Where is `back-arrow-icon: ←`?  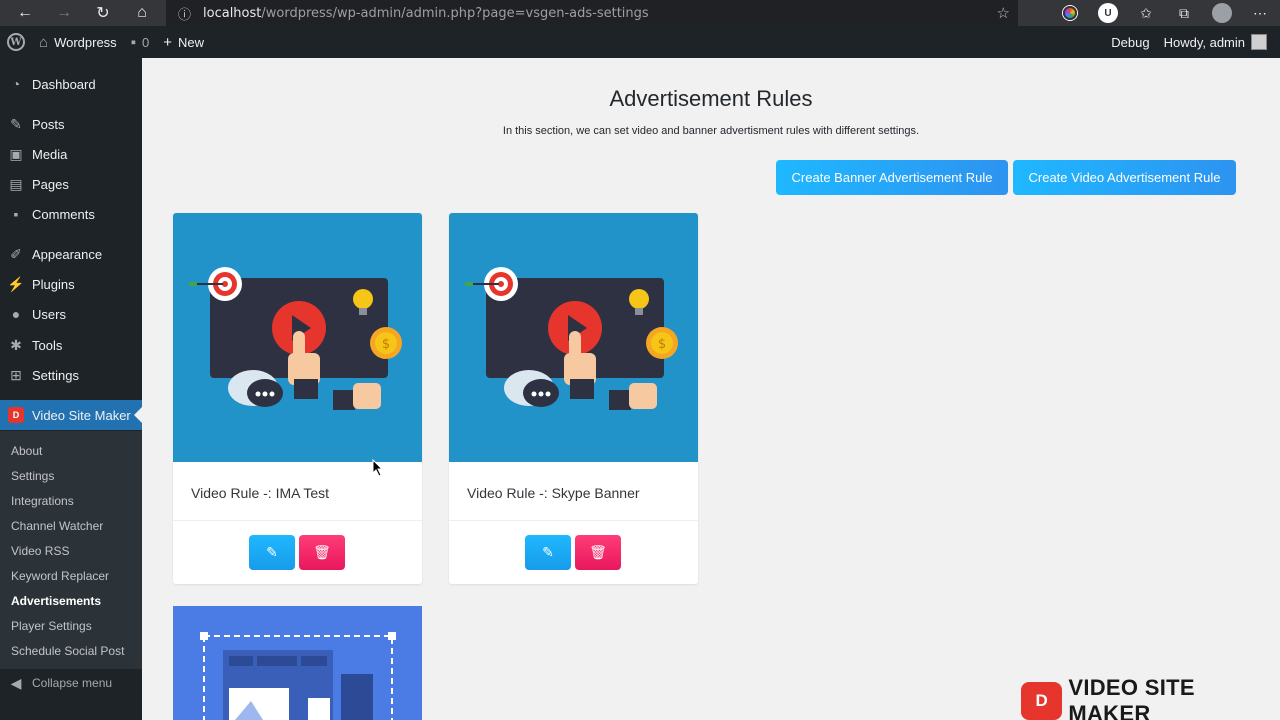
back-arrow-icon: ← is located at coordinates (25, 13).